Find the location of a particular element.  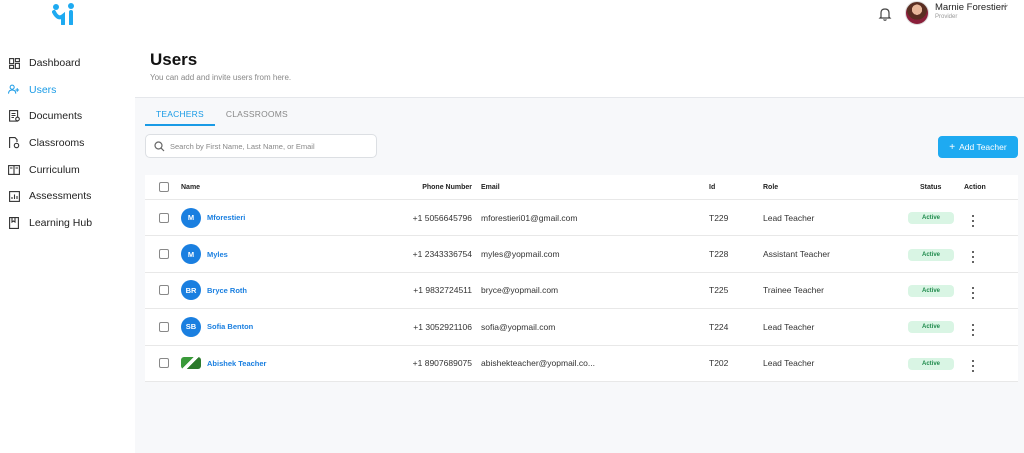

sidebar-item-learning-hub: Learning Hub is located at coordinates (67, 223).